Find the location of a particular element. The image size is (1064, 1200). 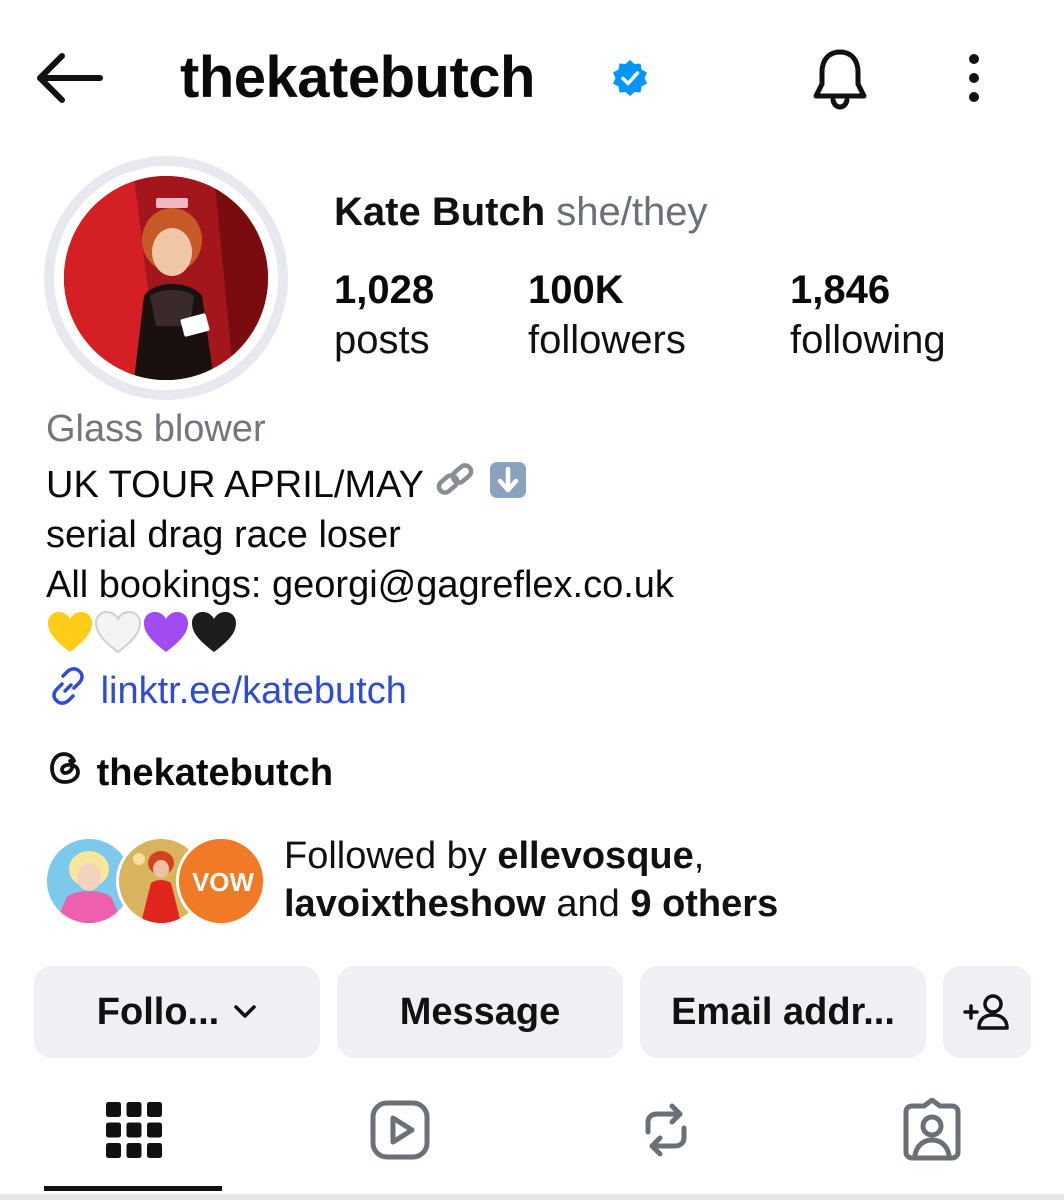

black-heart-icon is located at coordinates (214, 638).